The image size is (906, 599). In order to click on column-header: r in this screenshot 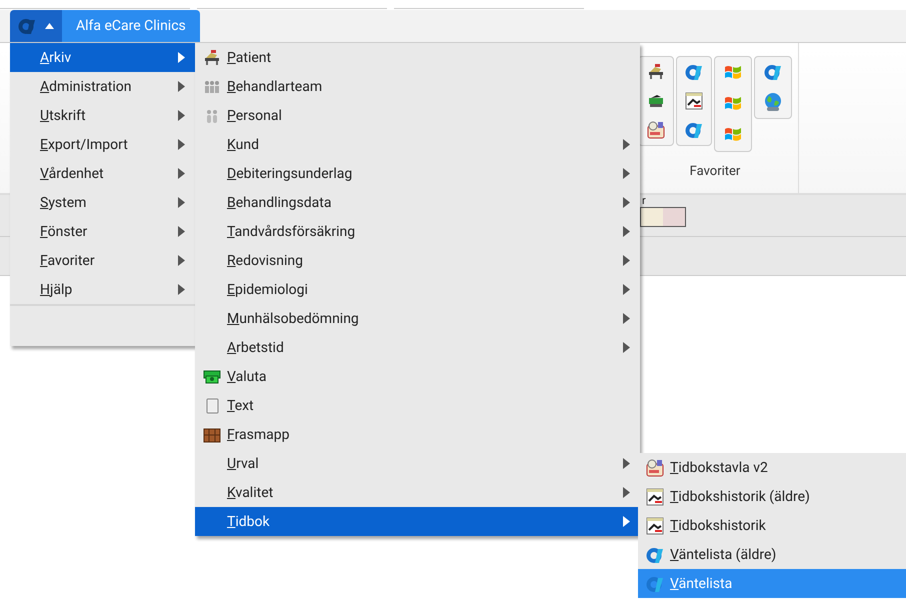, I will do `click(644, 201)`.